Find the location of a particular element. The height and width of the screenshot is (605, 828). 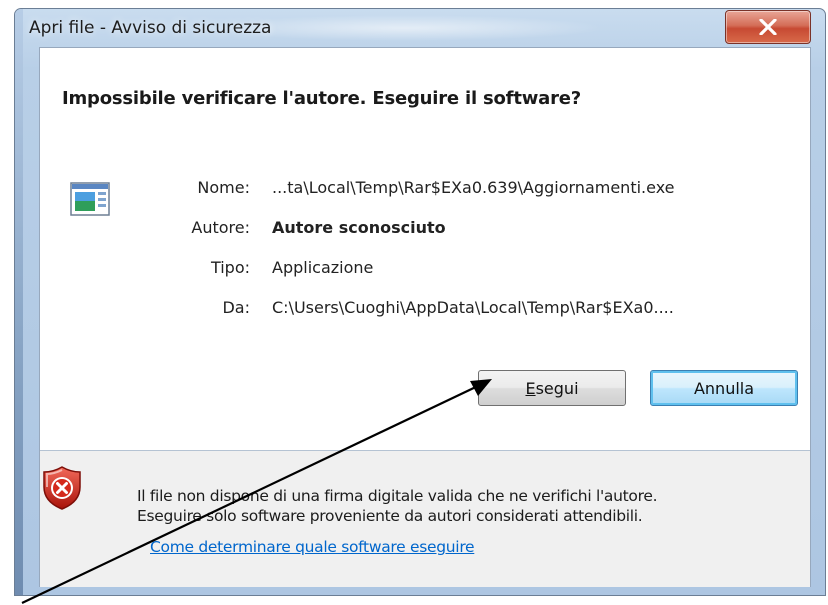

run-button: Esegui is located at coordinates (552, 388).